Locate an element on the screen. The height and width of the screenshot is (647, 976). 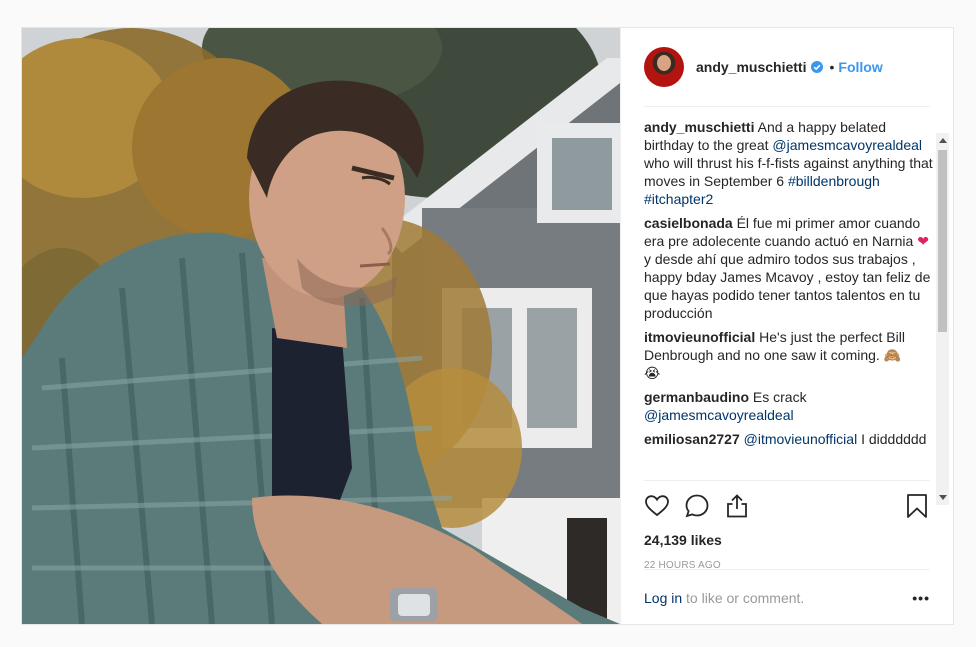
avatar is located at coordinates (664, 67).